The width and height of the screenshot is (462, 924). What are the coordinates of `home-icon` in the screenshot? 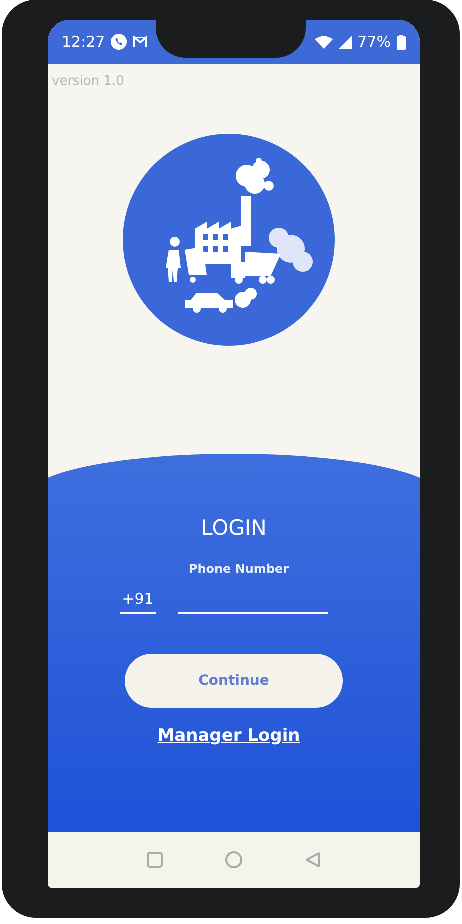 It's located at (234, 860).